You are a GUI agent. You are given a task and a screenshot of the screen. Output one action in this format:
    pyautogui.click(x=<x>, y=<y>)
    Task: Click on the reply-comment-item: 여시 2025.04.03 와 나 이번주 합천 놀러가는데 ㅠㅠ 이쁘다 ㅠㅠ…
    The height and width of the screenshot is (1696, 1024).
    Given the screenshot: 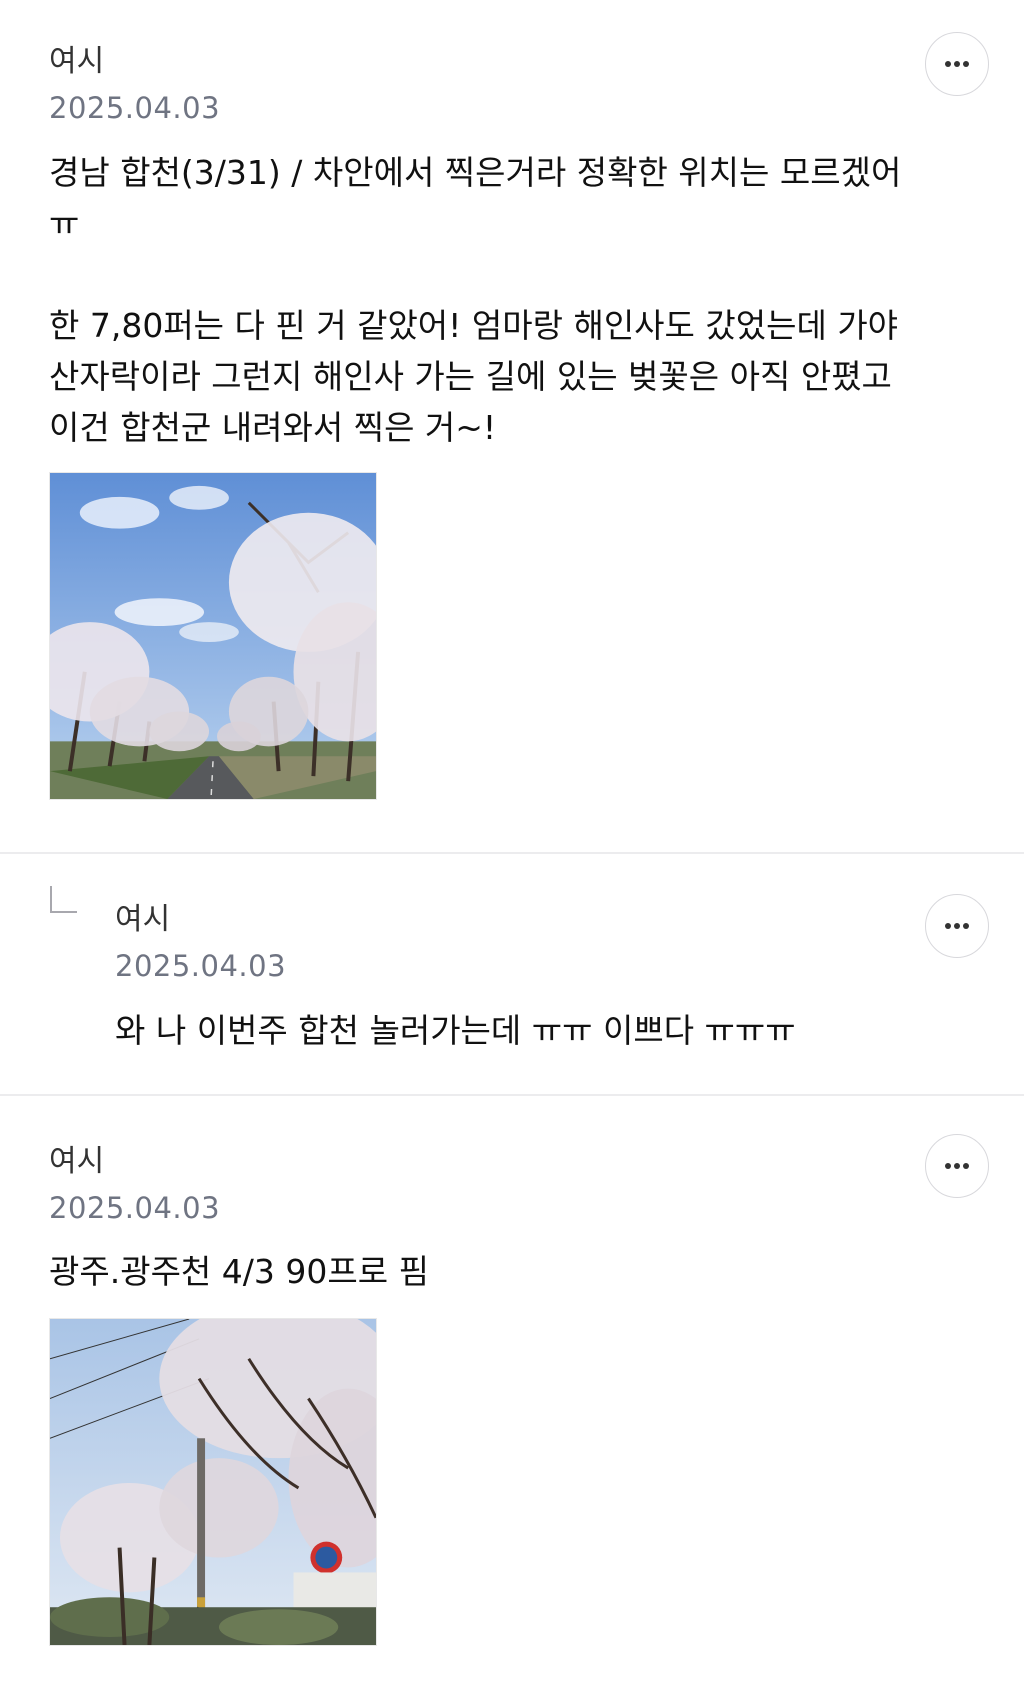 What is the action you would take?
    pyautogui.click(x=512, y=974)
    